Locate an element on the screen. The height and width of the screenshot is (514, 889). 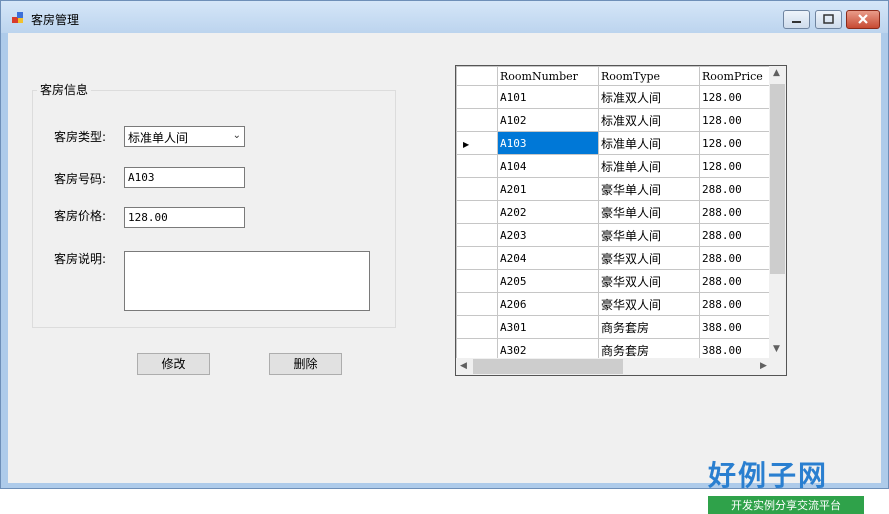
row-header: ▶ is located at coordinates (477, 143).